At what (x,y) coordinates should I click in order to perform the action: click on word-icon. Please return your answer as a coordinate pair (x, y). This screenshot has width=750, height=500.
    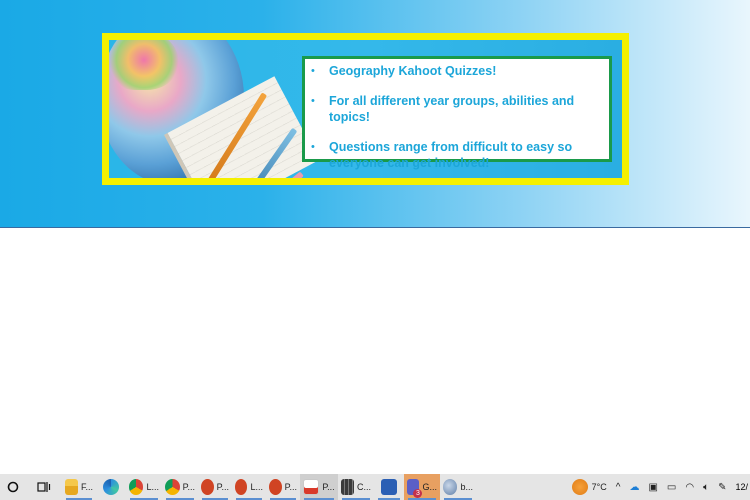
    Looking at the image, I should click on (389, 487).